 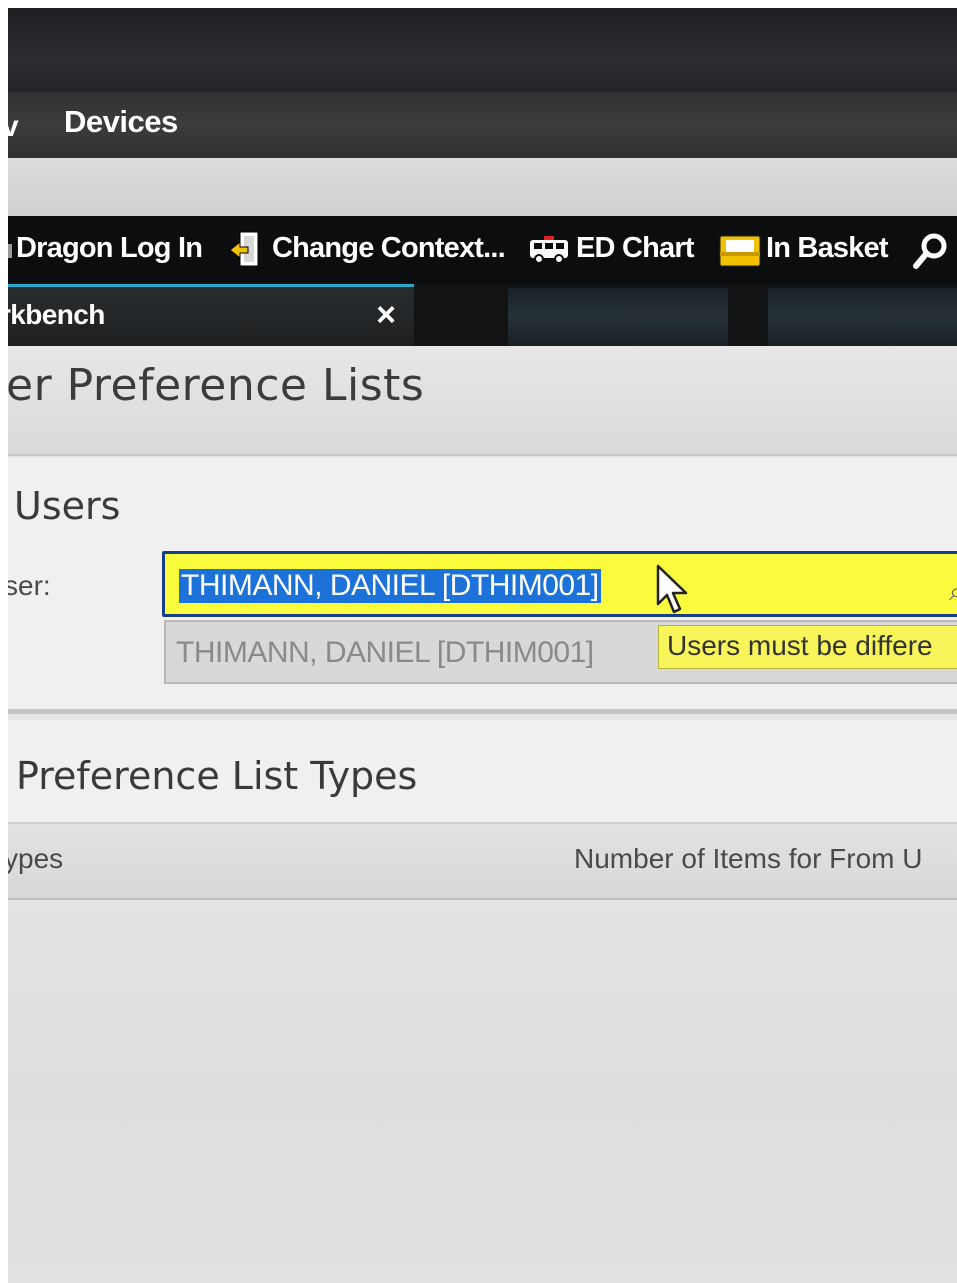 What do you see at coordinates (56, 314) in the screenshot?
I see `tab-workbench-label: rkbench` at bounding box center [56, 314].